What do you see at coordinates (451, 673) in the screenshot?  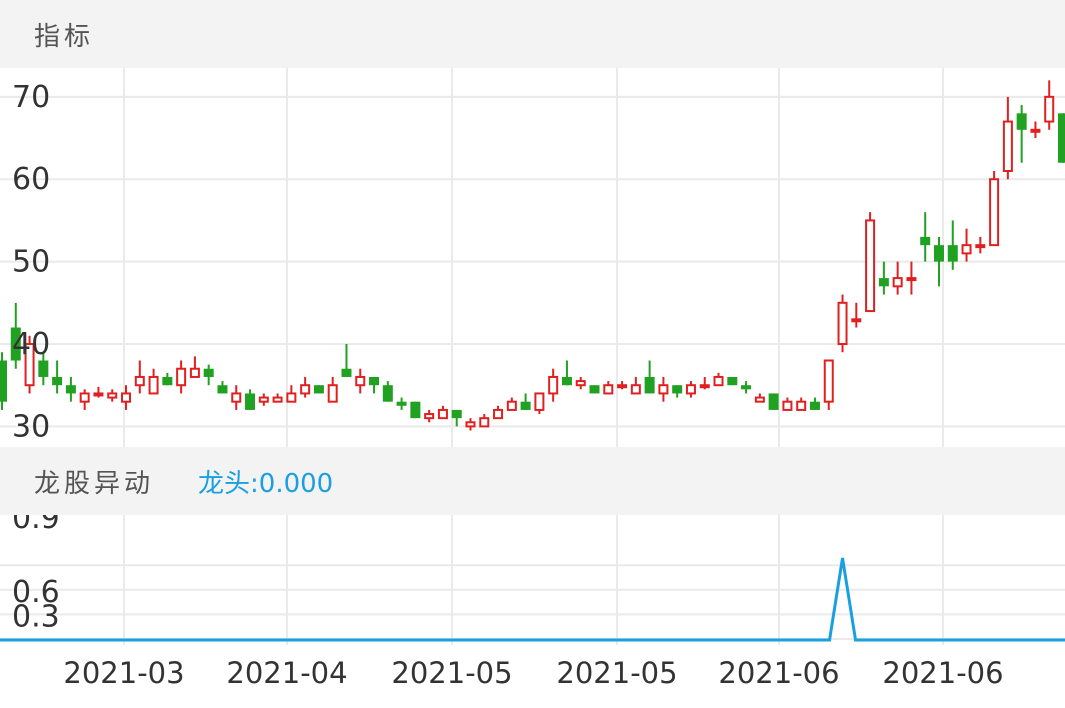 I see `date-axis-label: 2021-05` at bounding box center [451, 673].